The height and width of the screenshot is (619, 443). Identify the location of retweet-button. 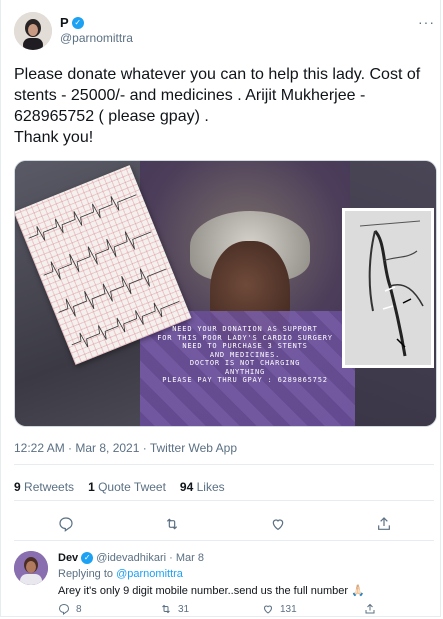
(172, 524).